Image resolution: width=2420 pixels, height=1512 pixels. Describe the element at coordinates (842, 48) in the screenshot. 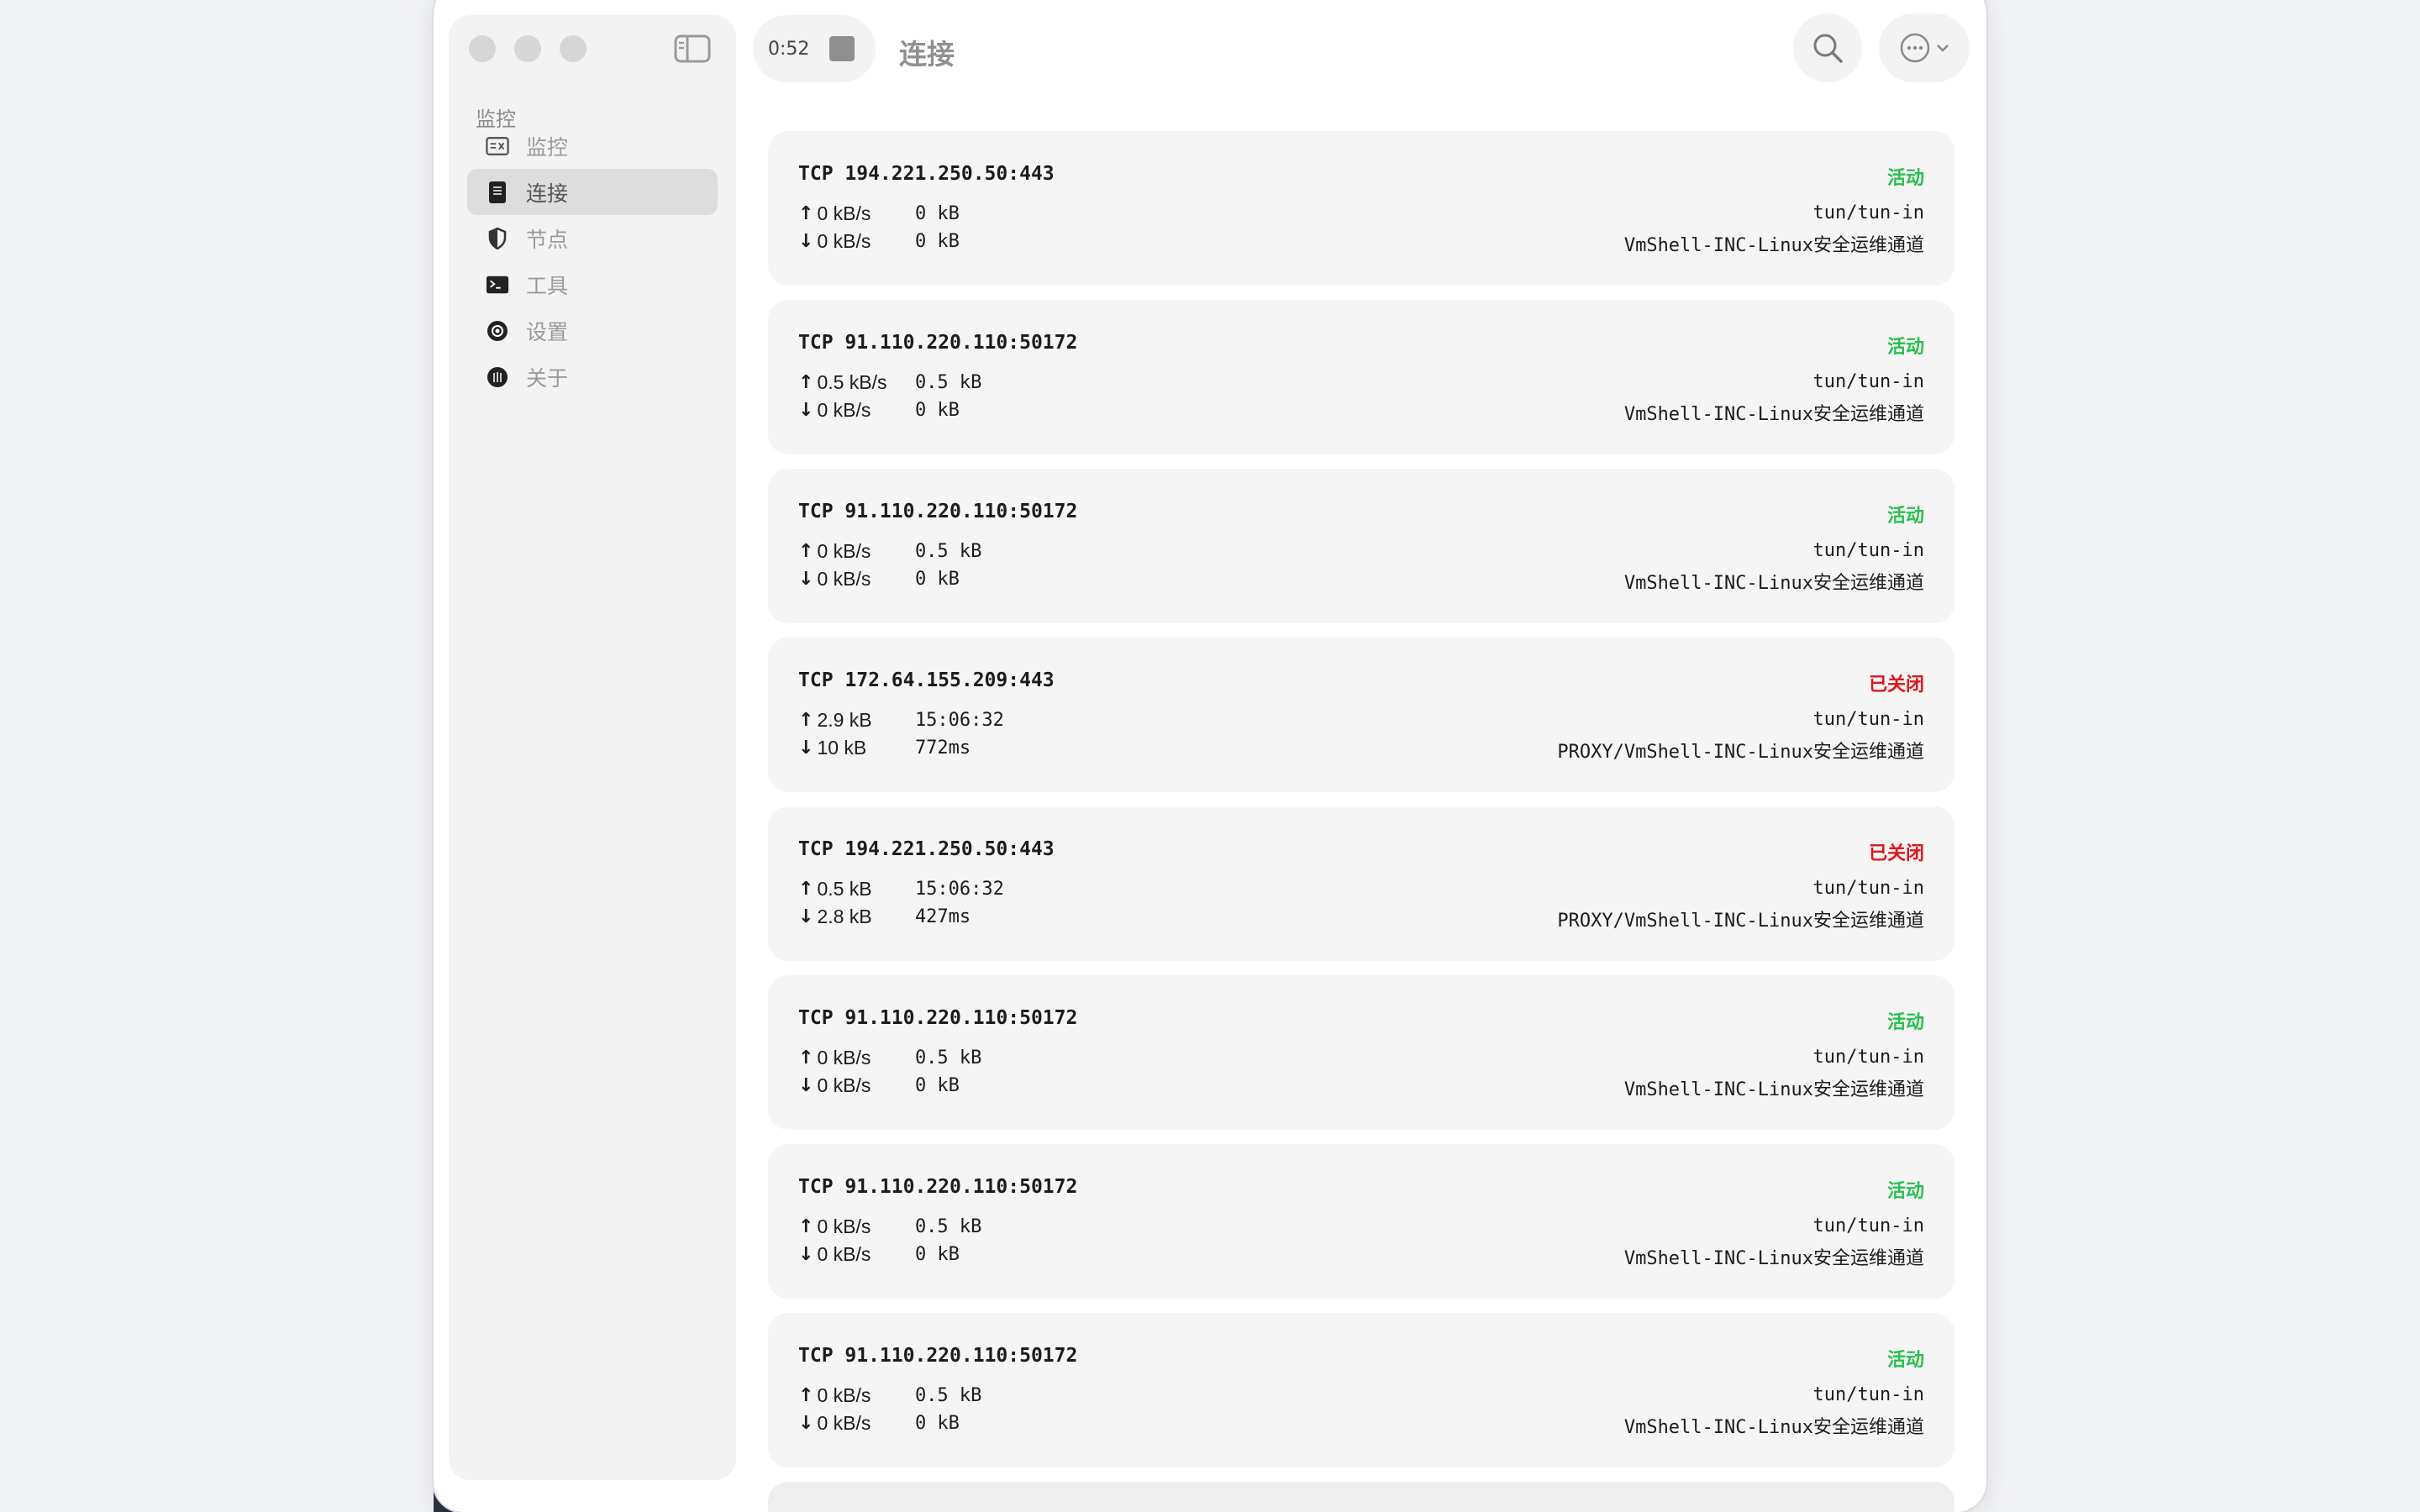

I see `stop-button` at that location.